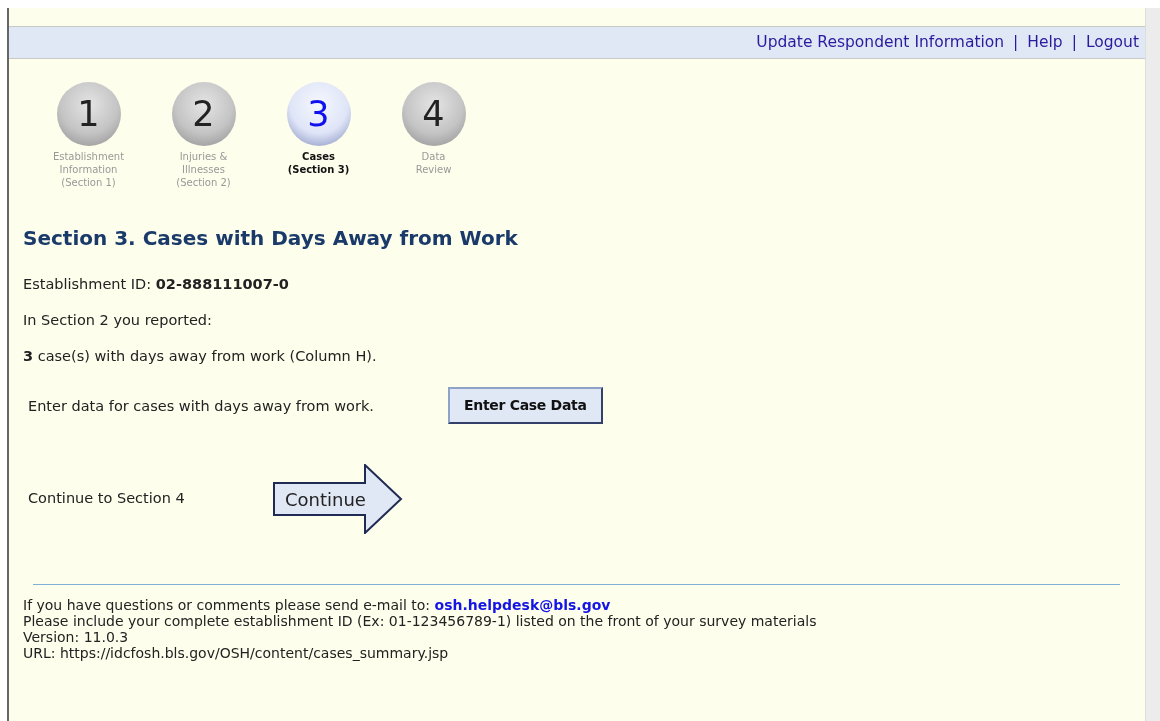 Image resolution: width=1160 pixels, height=721 pixels. Describe the element at coordinates (880, 42) in the screenshot. I see `nav-link: Update Respondent Information` at that location.